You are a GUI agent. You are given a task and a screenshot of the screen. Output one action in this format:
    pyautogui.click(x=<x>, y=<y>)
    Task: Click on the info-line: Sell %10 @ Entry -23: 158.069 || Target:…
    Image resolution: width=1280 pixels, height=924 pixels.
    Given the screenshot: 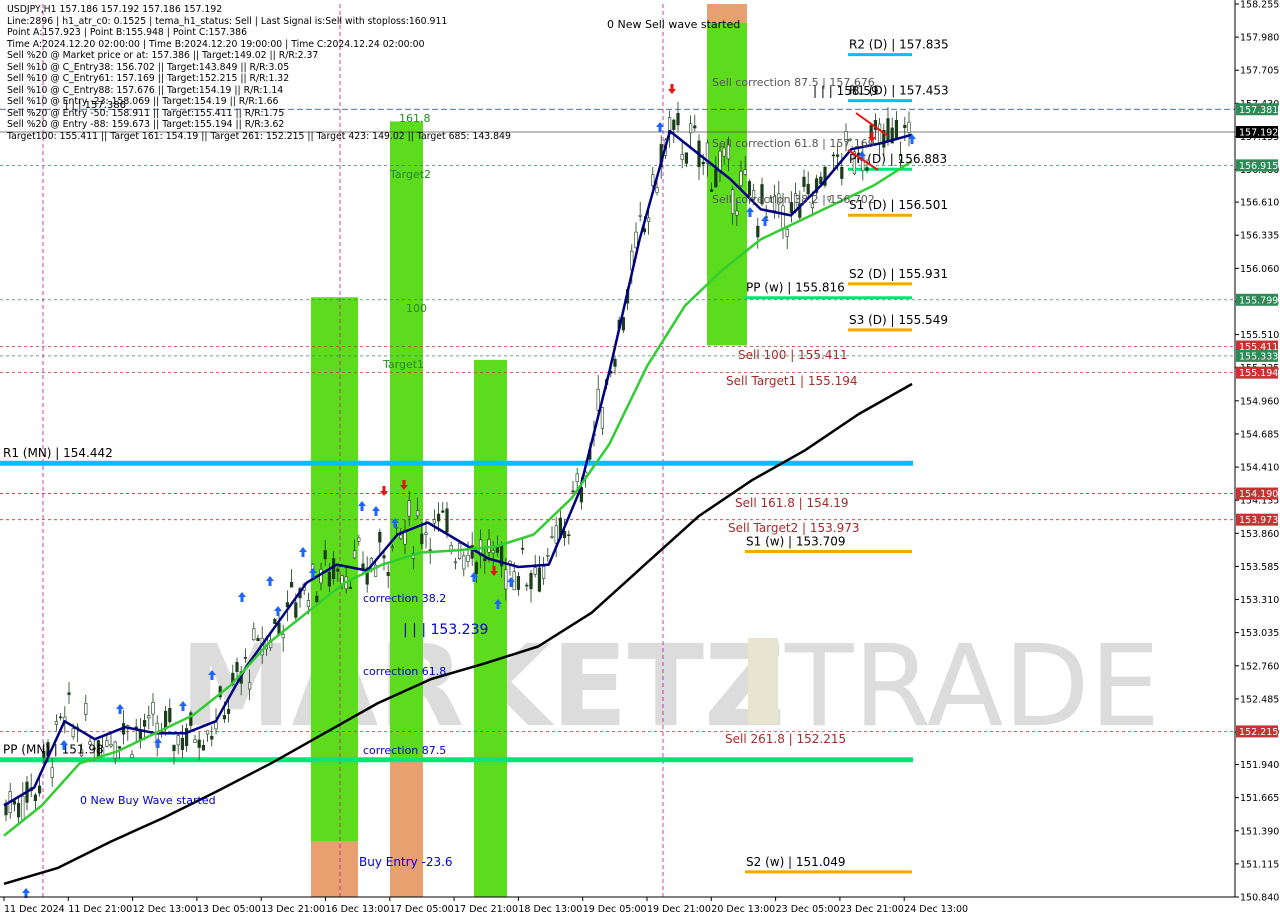 What is the action you would take?
    pyautogui.click(x=143, y=101)
    